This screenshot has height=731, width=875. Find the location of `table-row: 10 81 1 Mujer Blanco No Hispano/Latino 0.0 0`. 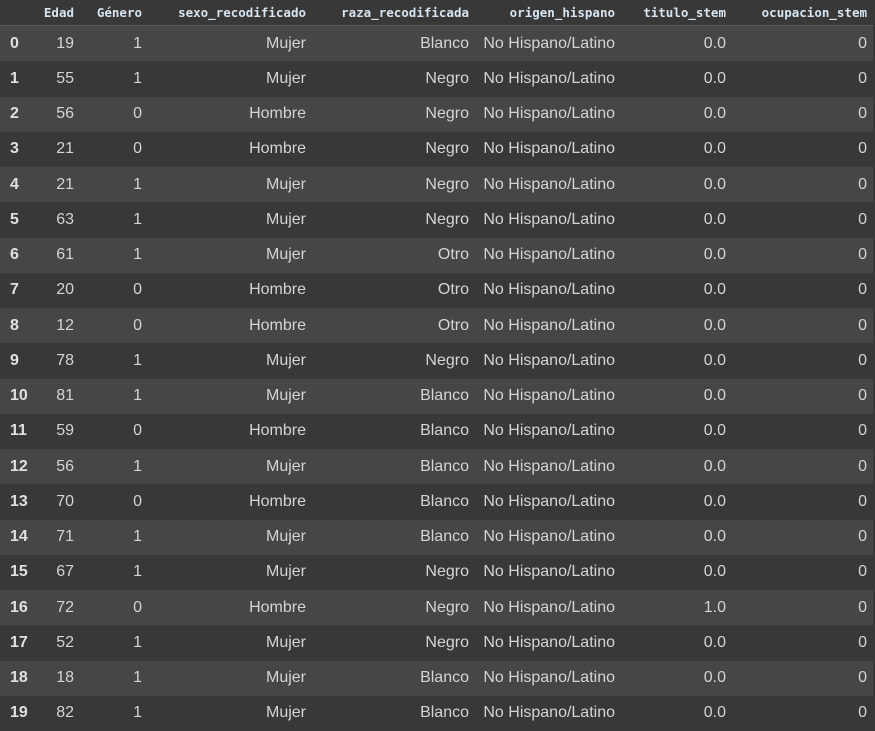

table-row: 10 81 1 Mujer Blanco No Hispano/Latino 0.0 0 is located at coordinates (436, 396).